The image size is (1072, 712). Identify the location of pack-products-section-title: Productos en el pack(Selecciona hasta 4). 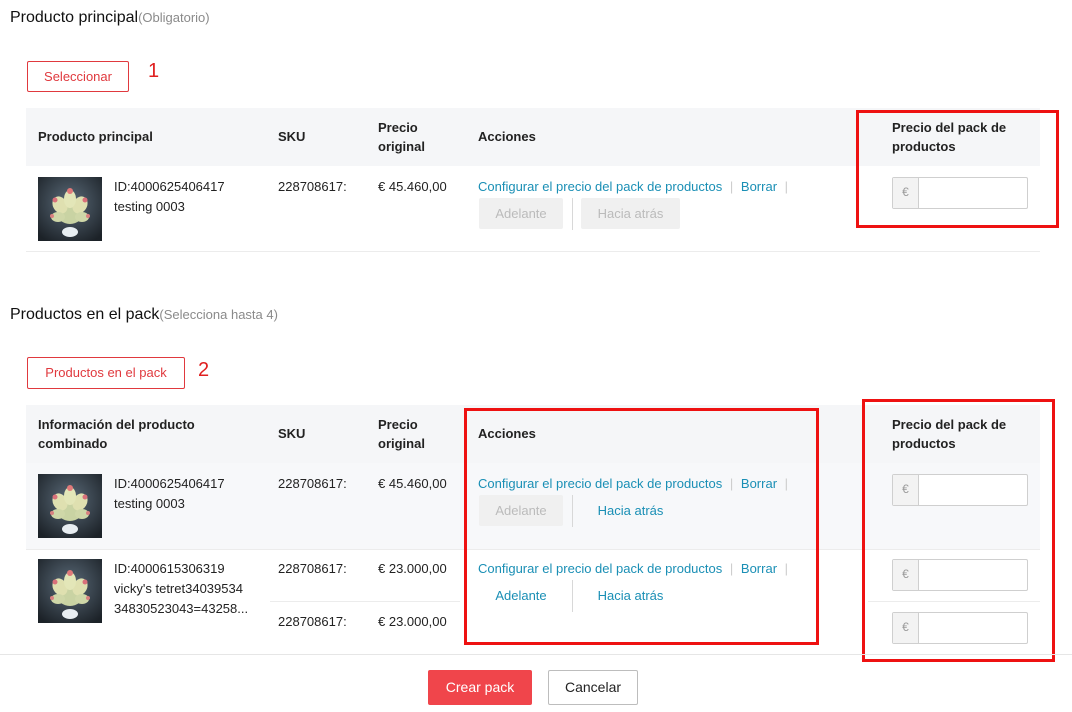
(144, 315).